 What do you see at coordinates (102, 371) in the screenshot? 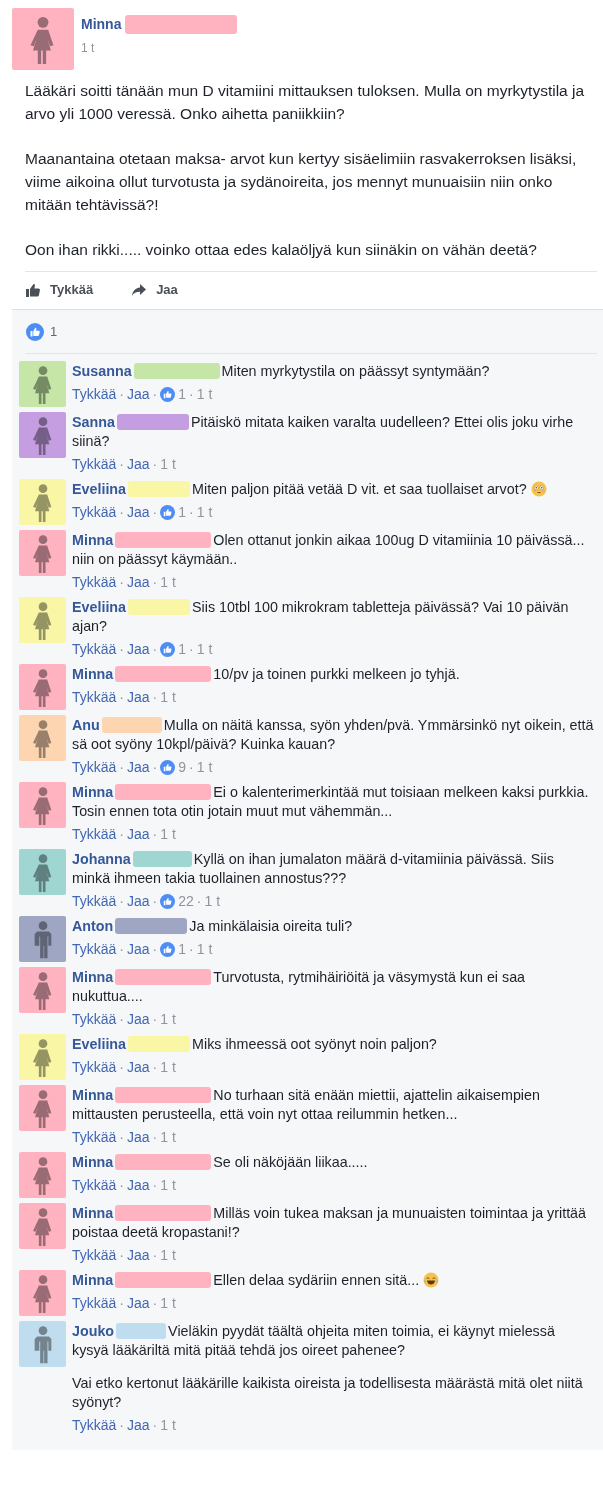
I see `commenter-name-link: Susanna` at bounding box center [102, 371].